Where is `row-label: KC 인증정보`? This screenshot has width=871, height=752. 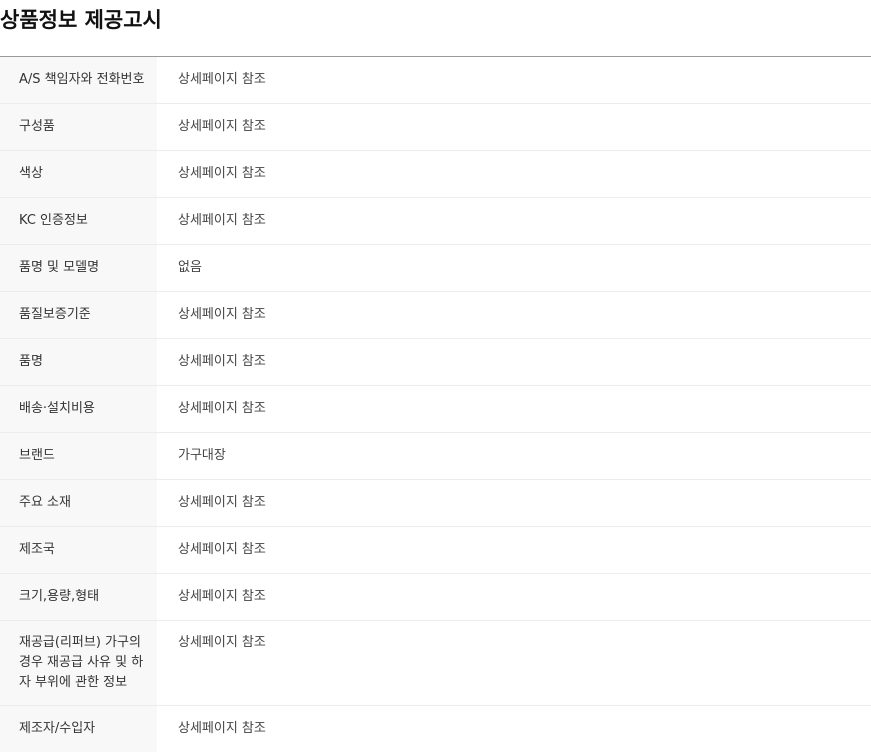 row-label: KC 인증정보 is located at coordinates (78, 221).